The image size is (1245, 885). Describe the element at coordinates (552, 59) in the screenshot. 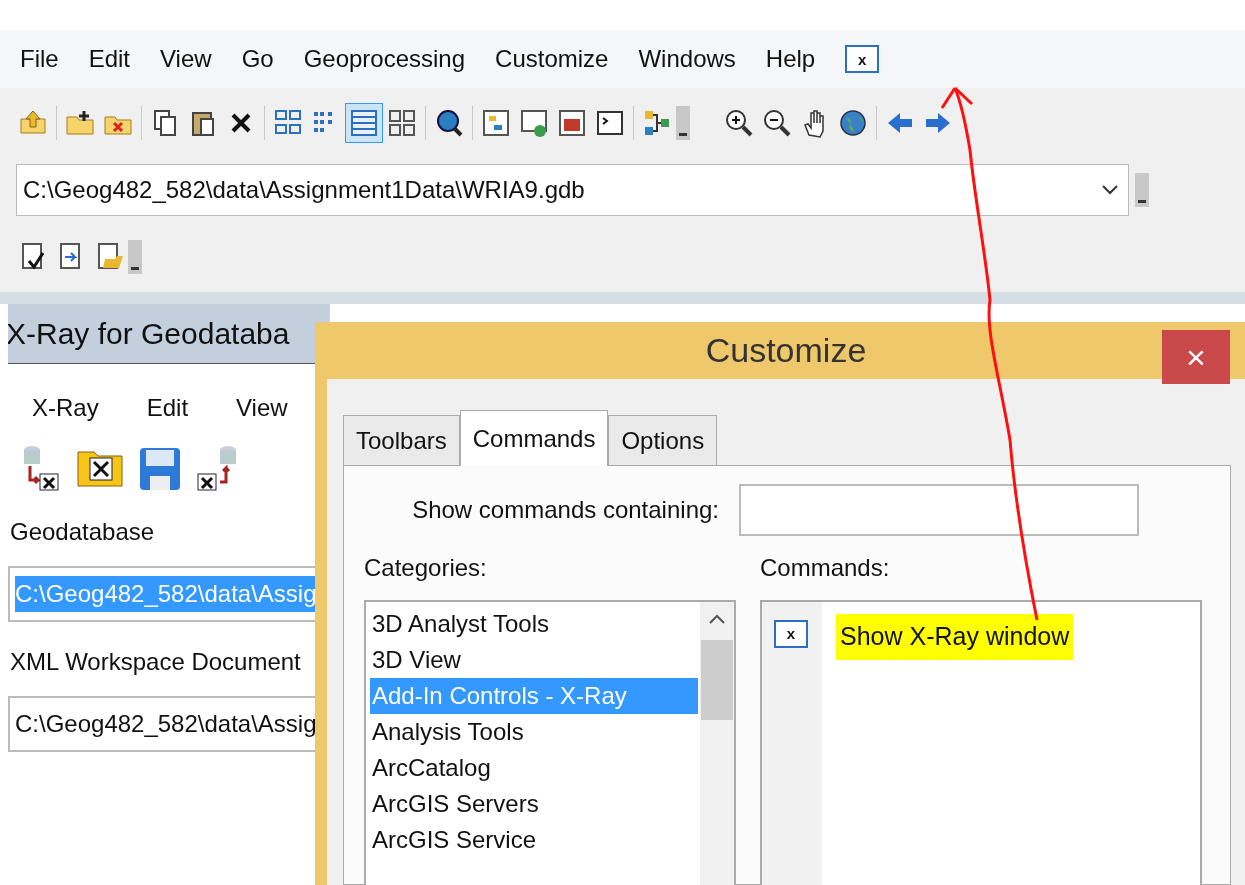

I see `menu-item: Customize` at that location.